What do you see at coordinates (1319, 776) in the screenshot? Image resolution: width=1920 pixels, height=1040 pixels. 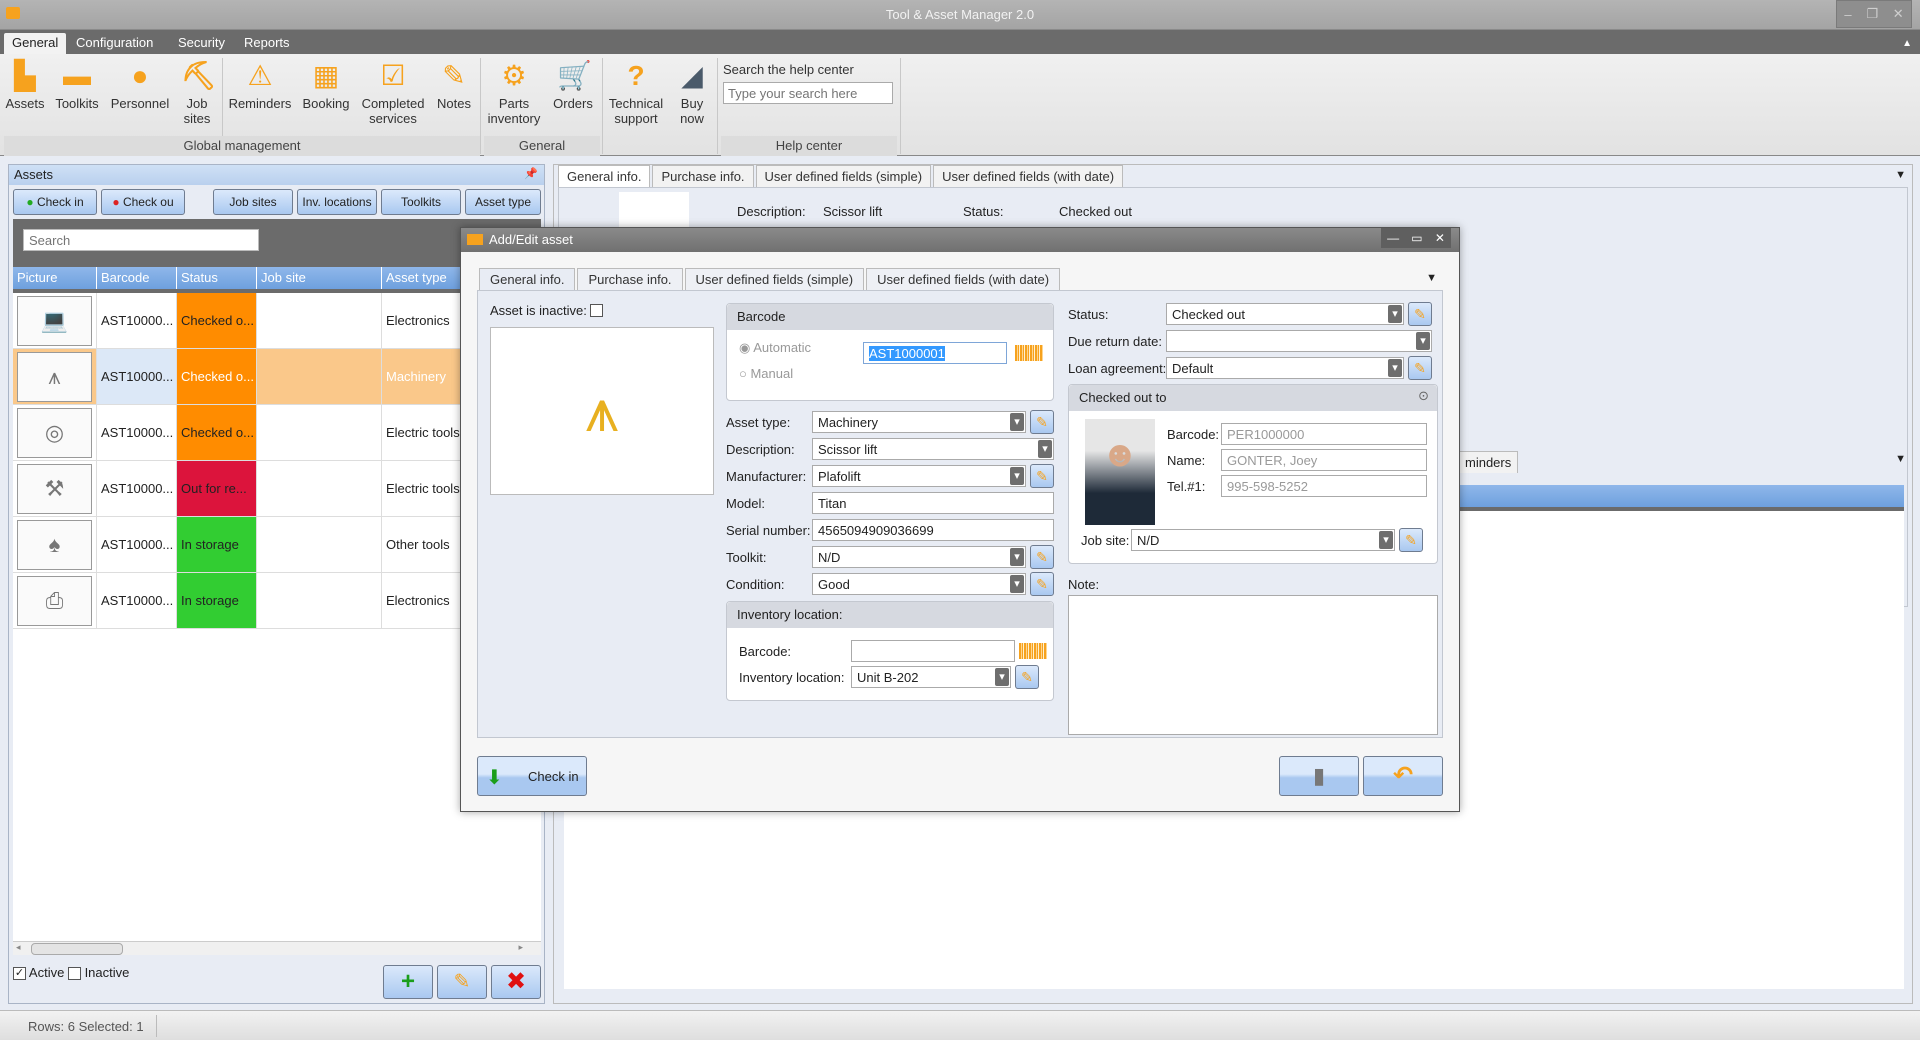 I see `save-button: ▮` at bounding box center [1319, 776].